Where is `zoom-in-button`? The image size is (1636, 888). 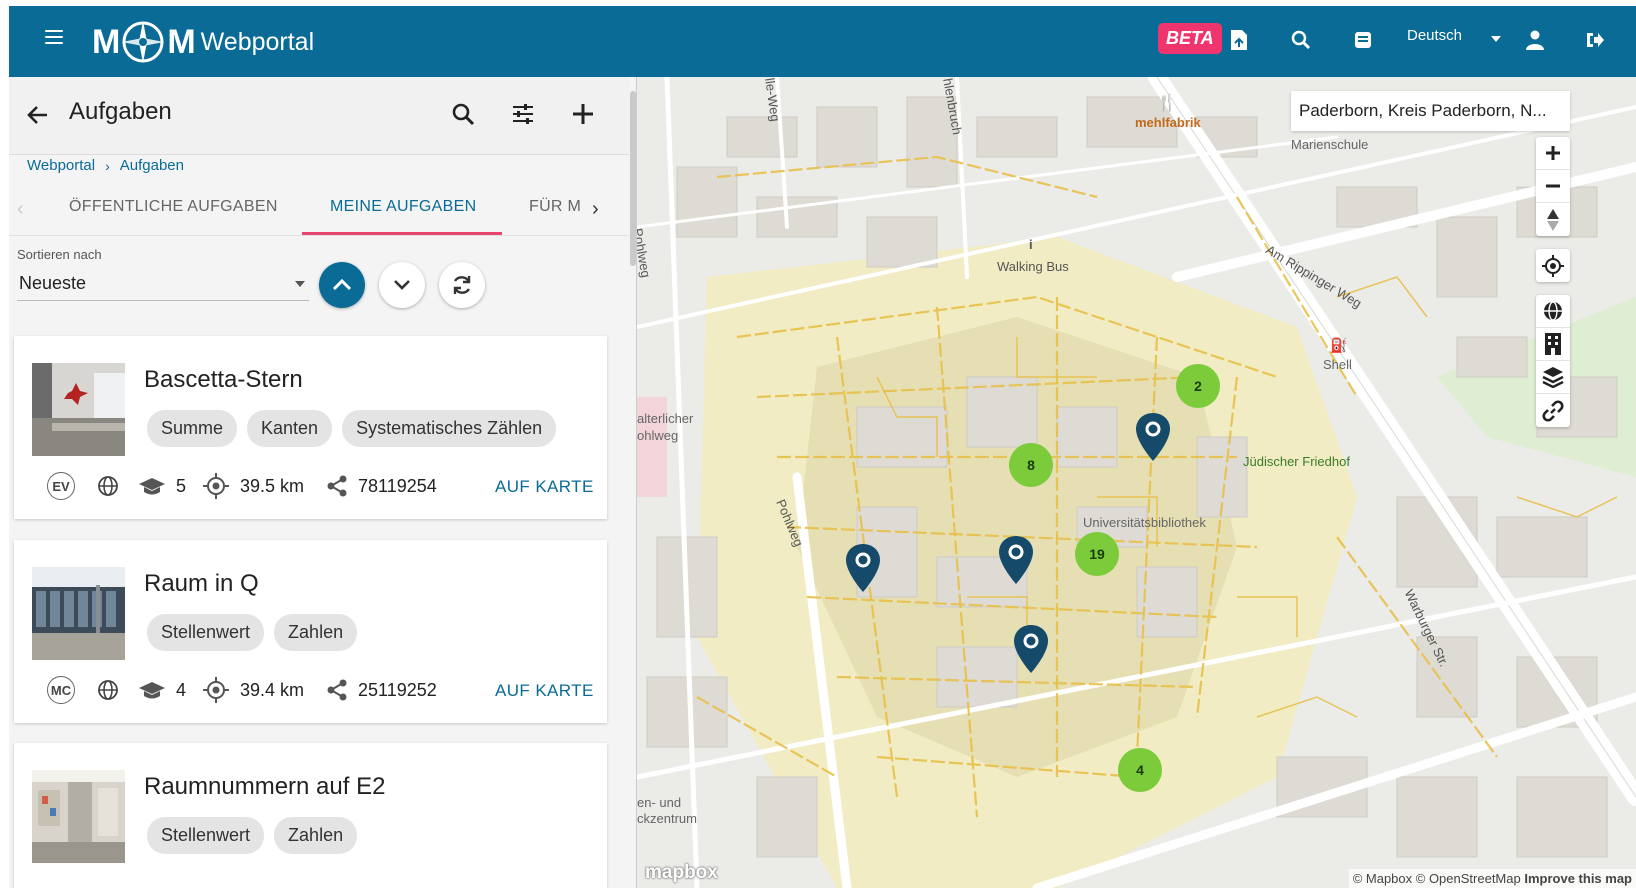
zoom-in-button is located at coordinates (1553, 153).